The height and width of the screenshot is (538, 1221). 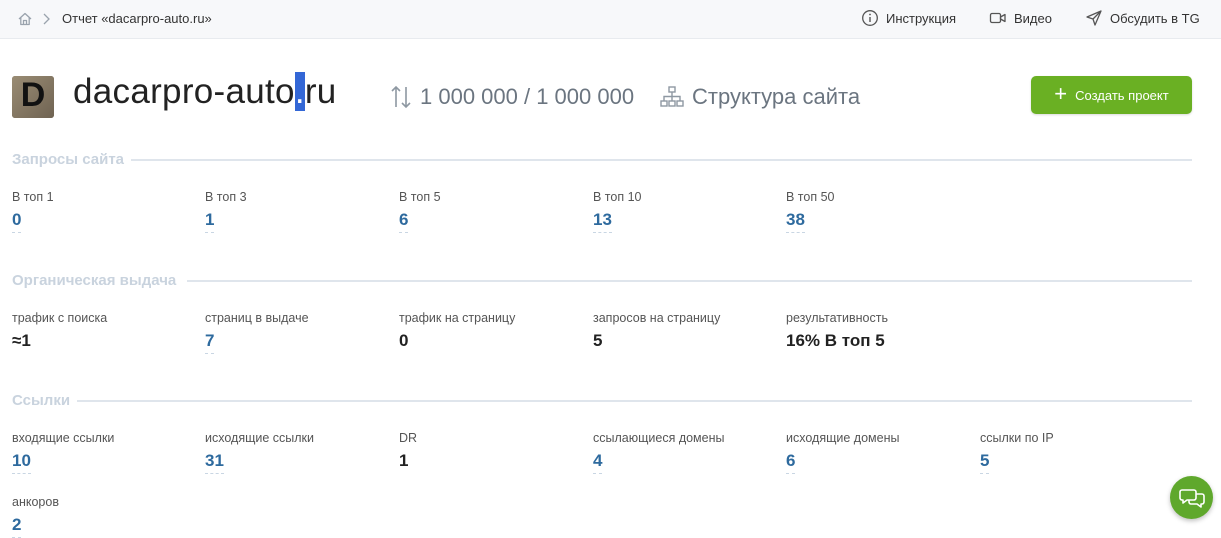 I want to click on metric-top3: В топ 3 1, so click(x=300, y=211).